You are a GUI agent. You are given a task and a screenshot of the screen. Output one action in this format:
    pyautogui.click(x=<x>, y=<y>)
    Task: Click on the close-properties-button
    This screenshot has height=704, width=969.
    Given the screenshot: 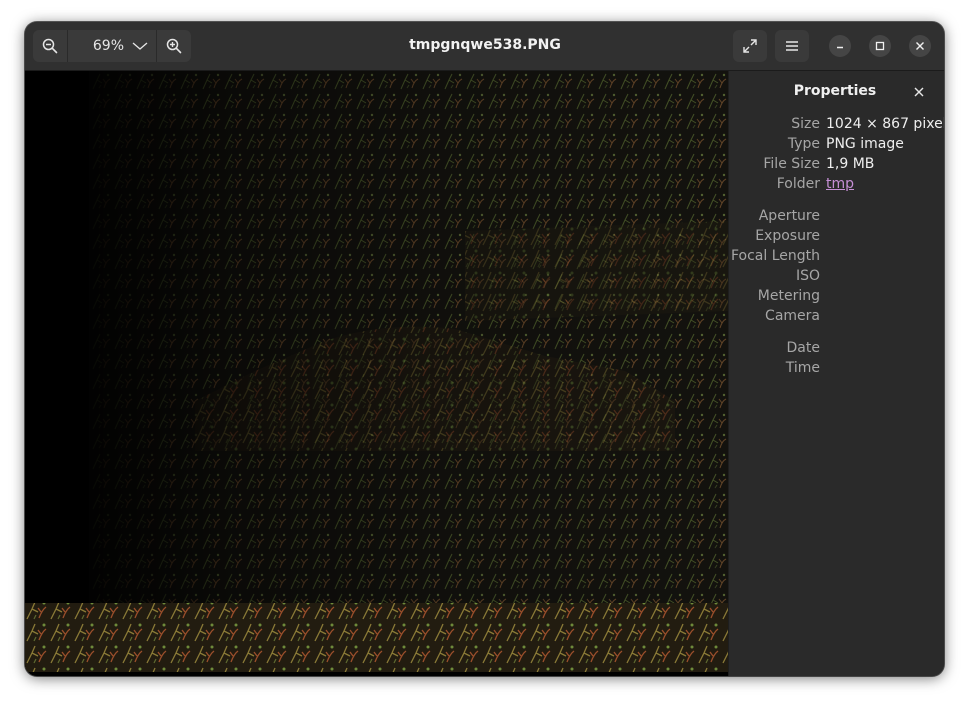 What is the action you would take?
    pyautogui.click(x=919, y=92)
    